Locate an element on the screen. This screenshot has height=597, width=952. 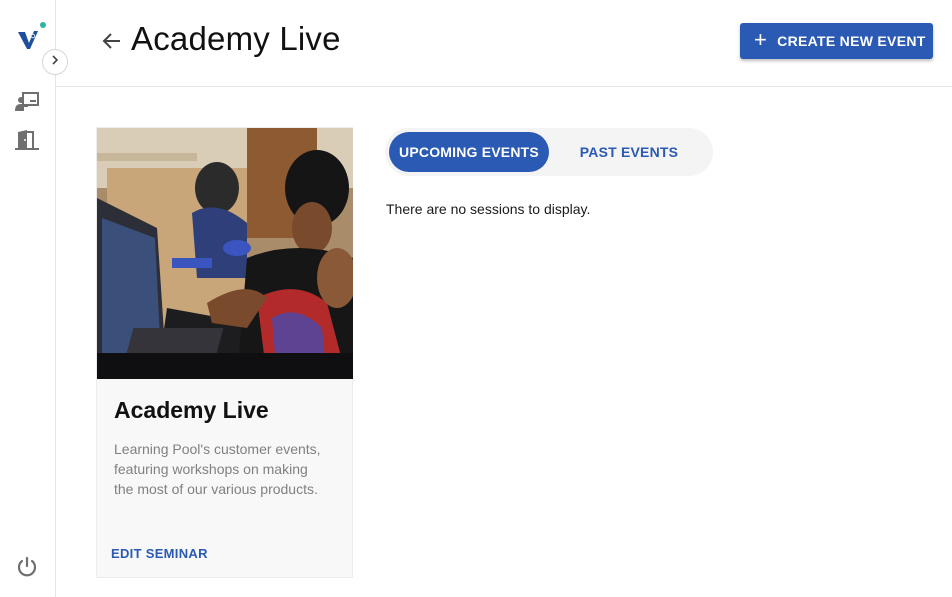
page-title: Academy Live is located at coordinates (236, 38).